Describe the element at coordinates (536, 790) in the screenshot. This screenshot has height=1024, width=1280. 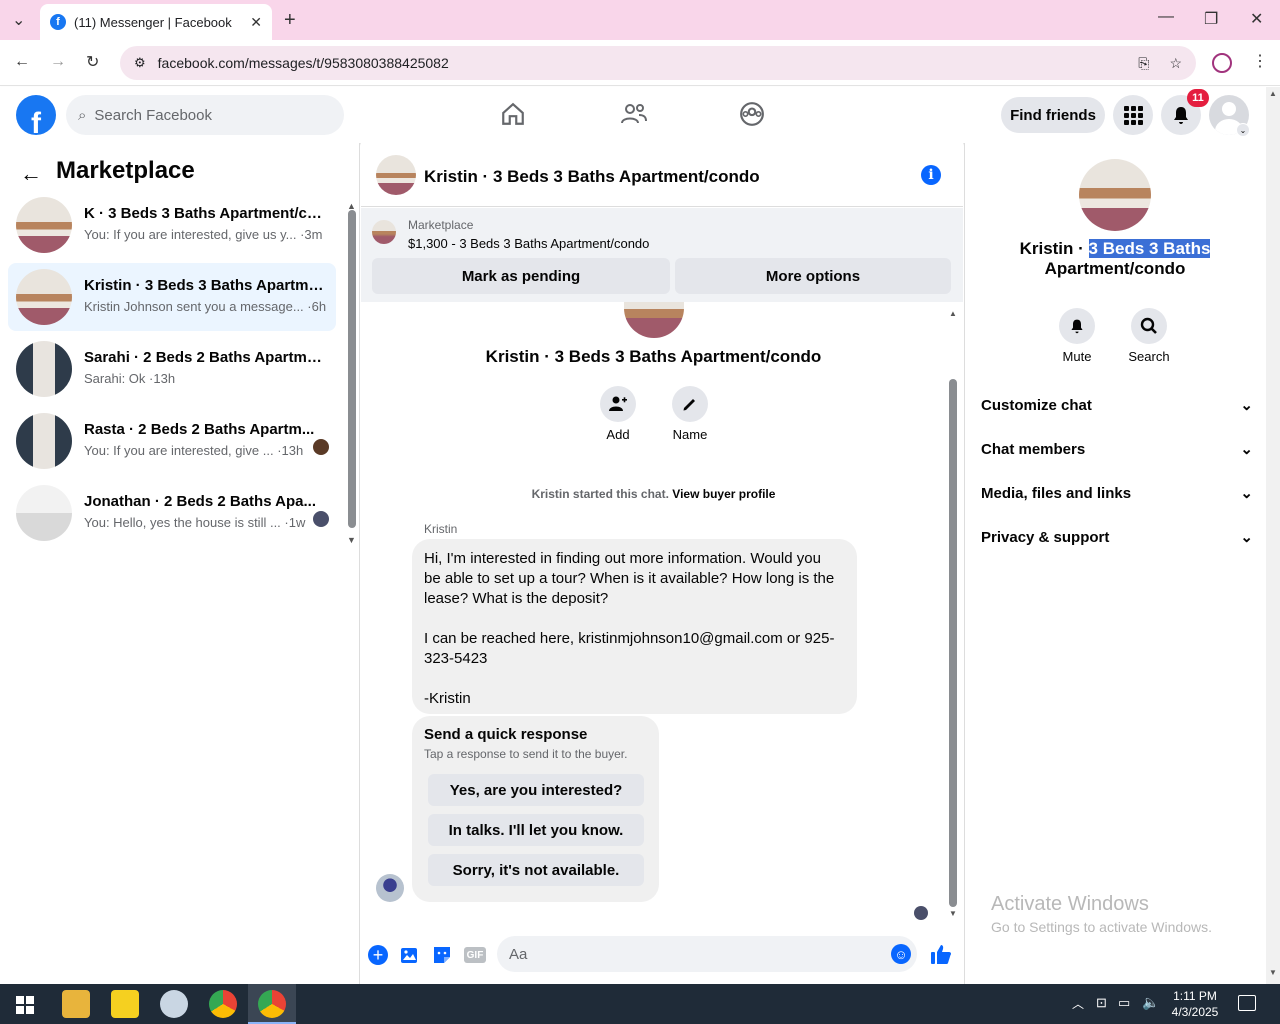
I see `quick-response-button: Yes, are you interested?` at that location.